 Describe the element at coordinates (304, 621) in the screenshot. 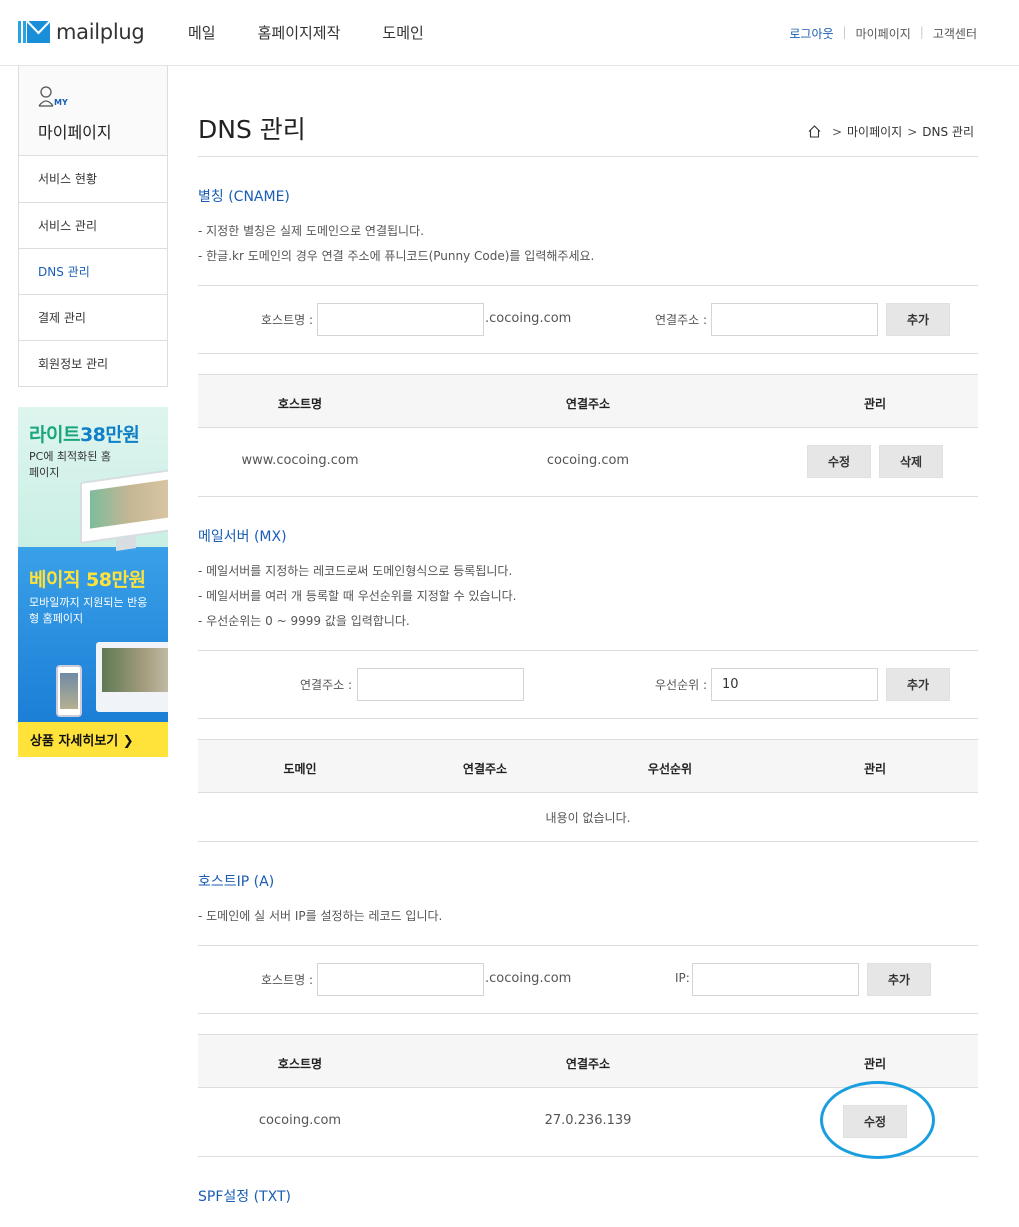

I see `mx-desc-line: - 우선순위는 0 ~ 9999 값을 입력합니다.` at that location.